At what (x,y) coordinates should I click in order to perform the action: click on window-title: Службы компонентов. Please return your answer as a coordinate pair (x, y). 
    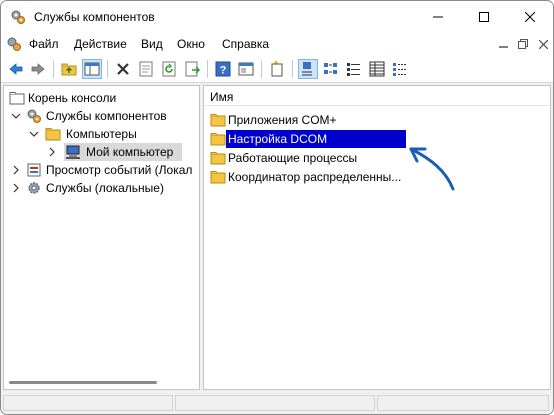
    Looking at the image, I should click on (94, 17).